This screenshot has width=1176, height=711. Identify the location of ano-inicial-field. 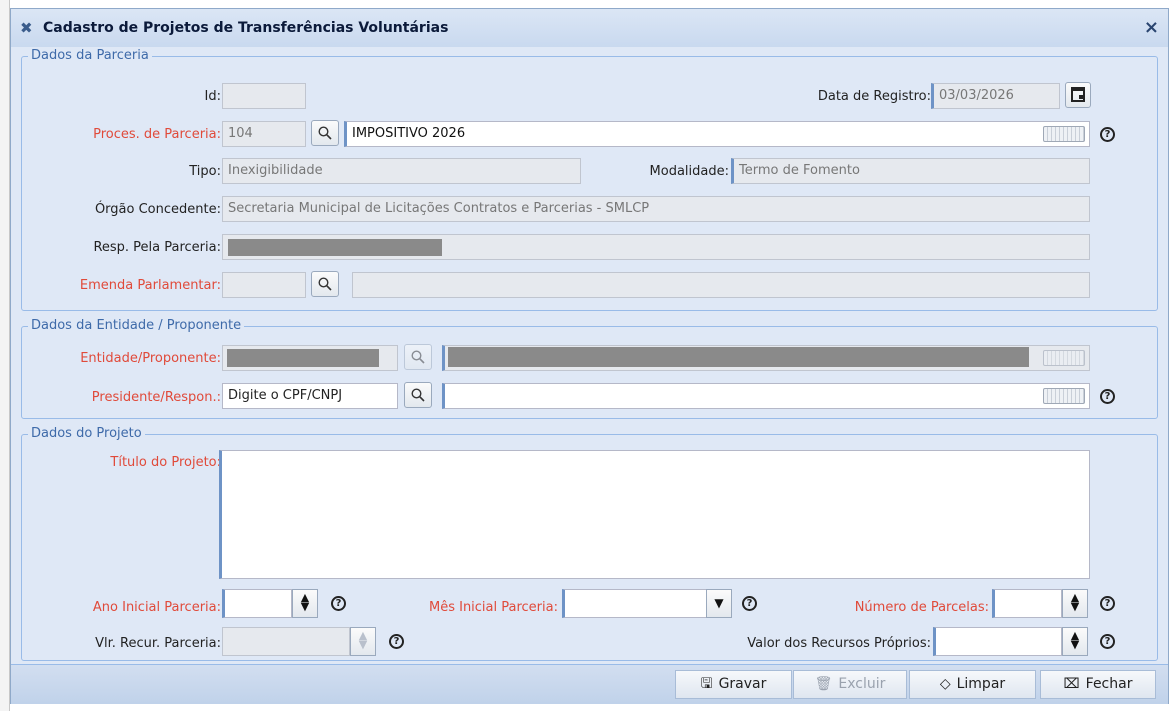
(257, 603).